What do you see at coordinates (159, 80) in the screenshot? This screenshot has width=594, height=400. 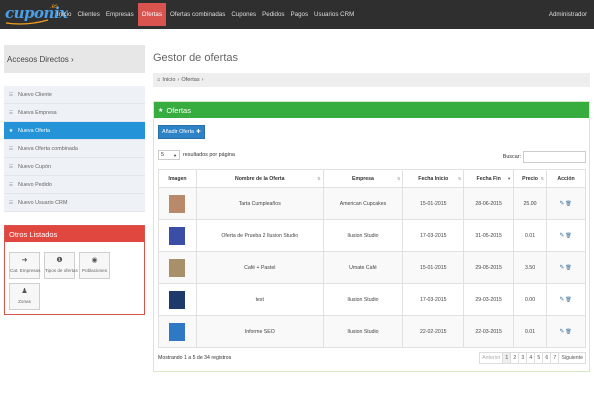 I see `home-icon: ⌂` at bounding box center [159, 80].